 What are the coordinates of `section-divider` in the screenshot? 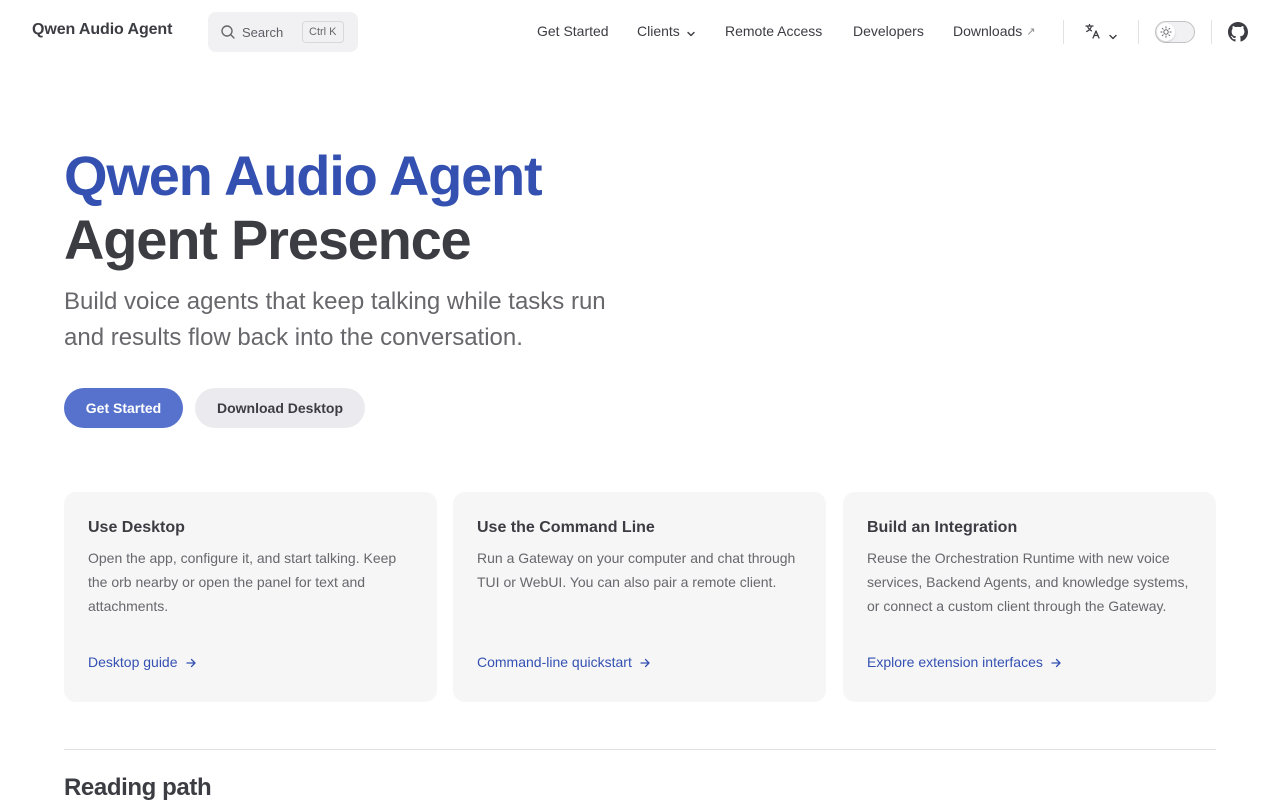 It's located at (640, 749).